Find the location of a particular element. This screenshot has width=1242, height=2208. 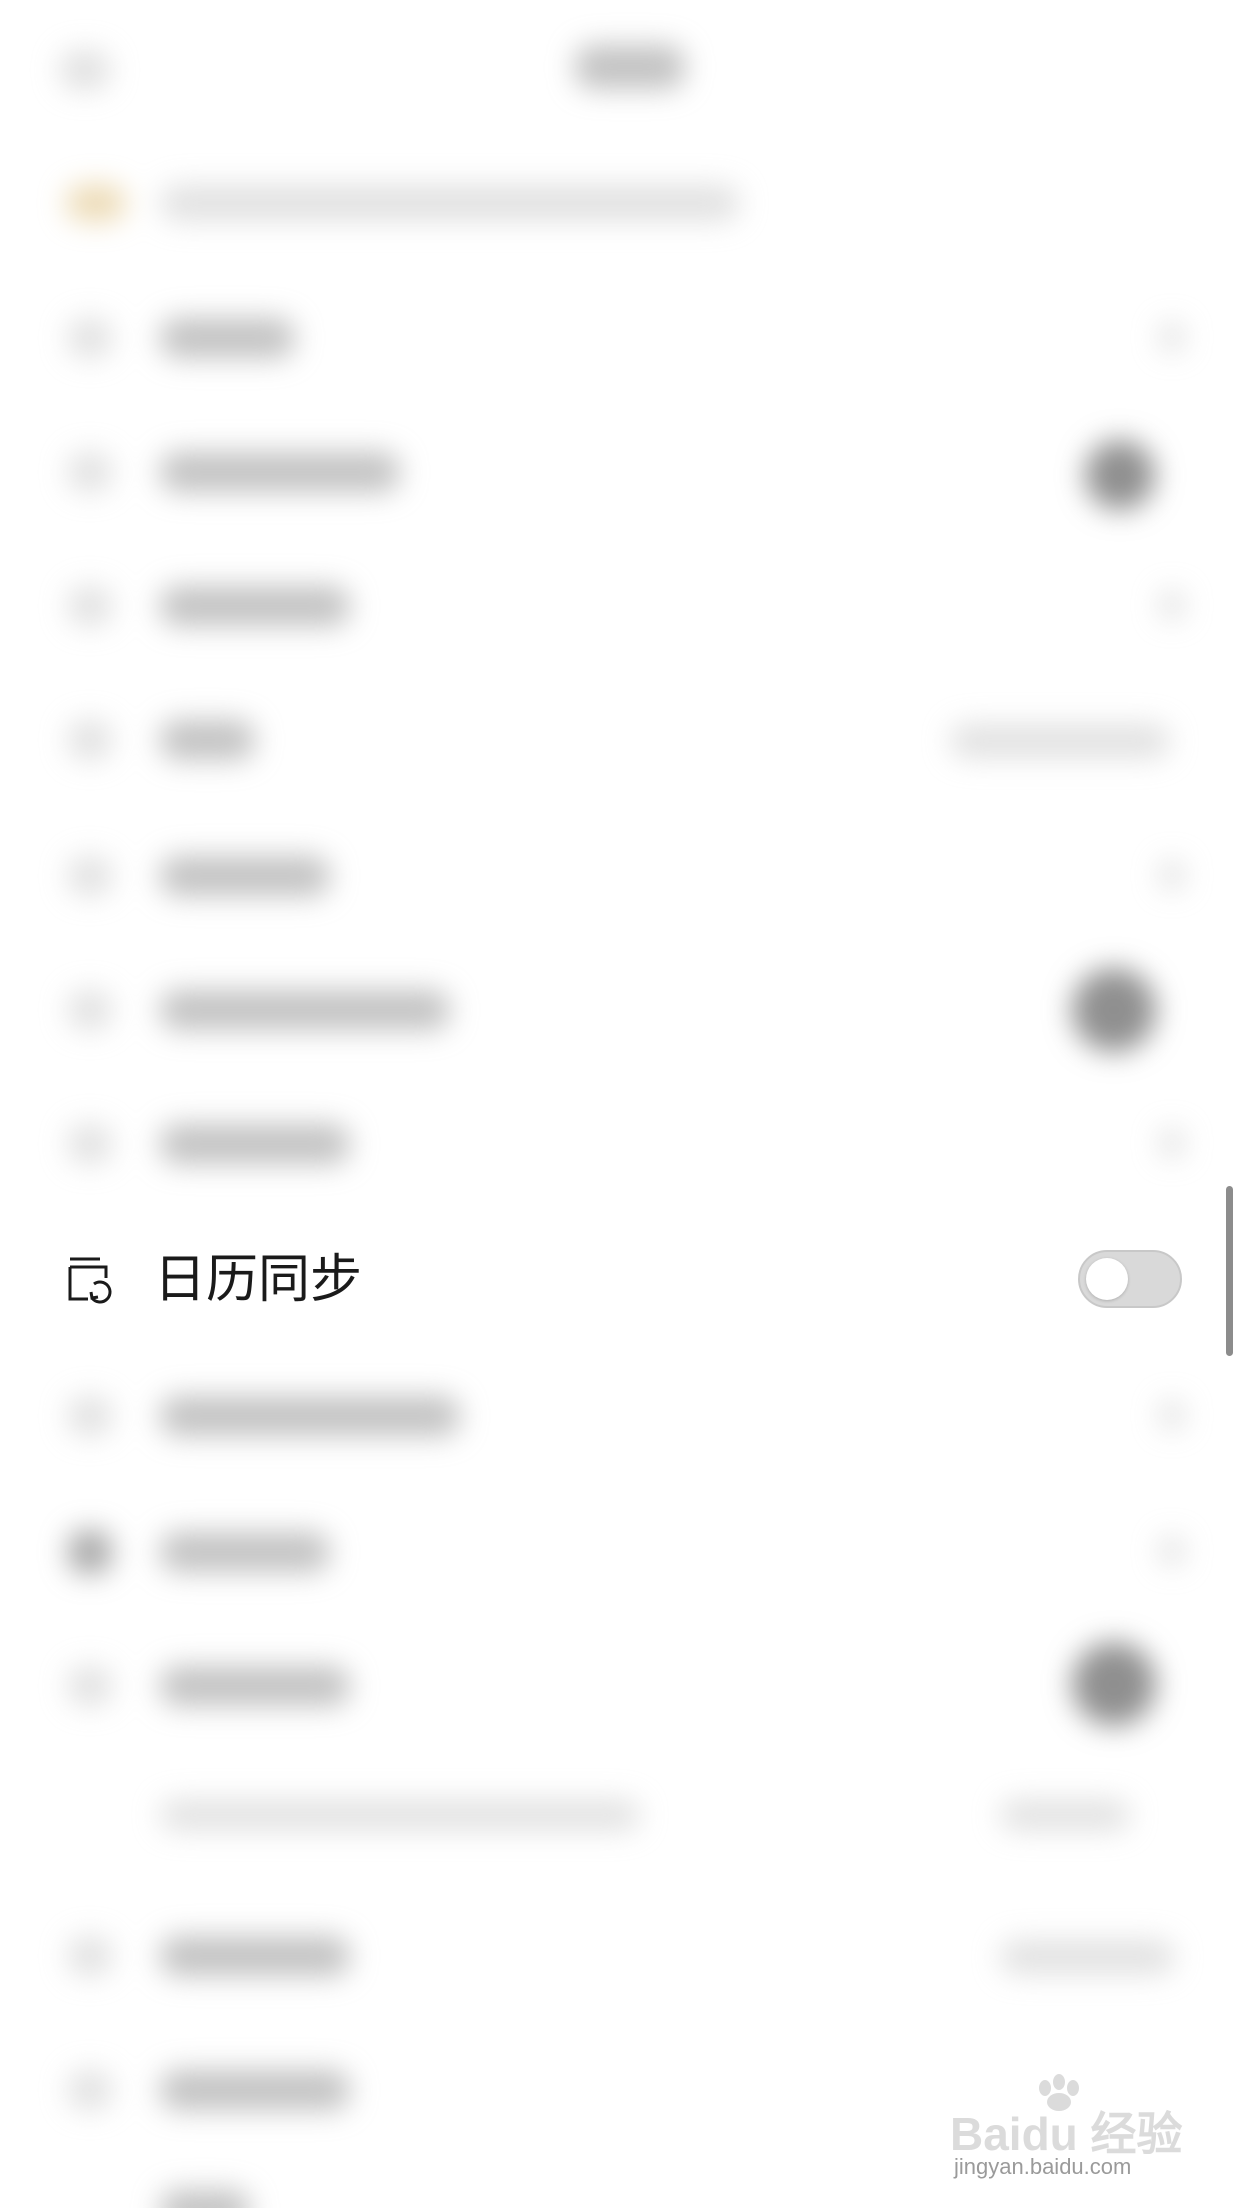

toggle-knob is located at coordinates (1107, 1279).